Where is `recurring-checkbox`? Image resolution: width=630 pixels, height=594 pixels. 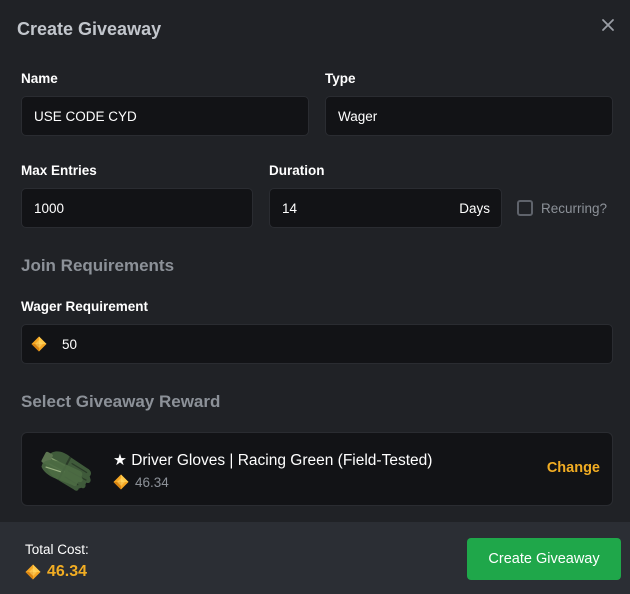
recurring-checkbox is located at coordinates (525, 208).